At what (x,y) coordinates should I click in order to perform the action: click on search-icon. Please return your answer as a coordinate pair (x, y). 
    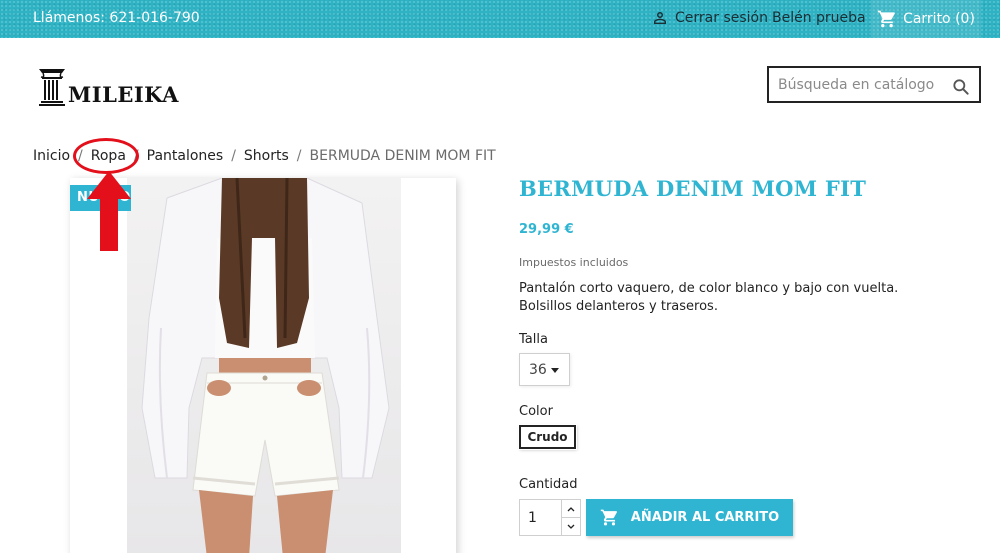
    Looking at the image, I should click on (961, 87).